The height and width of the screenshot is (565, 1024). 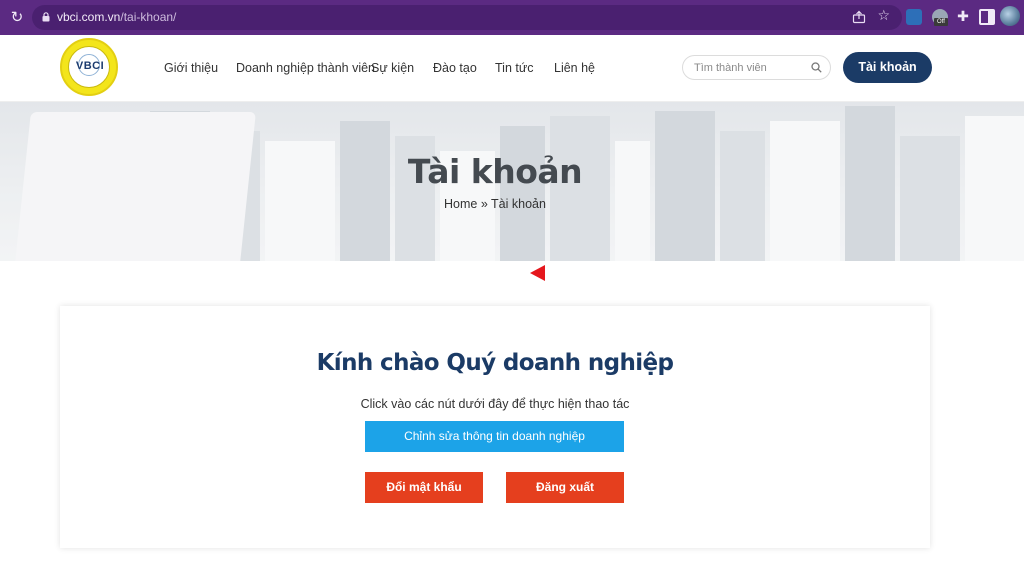 What do you see at coordinates (392, 68) in the screenshot?
I see `nav-su-kien: Sự kiện` at bounding box center [392, 68].